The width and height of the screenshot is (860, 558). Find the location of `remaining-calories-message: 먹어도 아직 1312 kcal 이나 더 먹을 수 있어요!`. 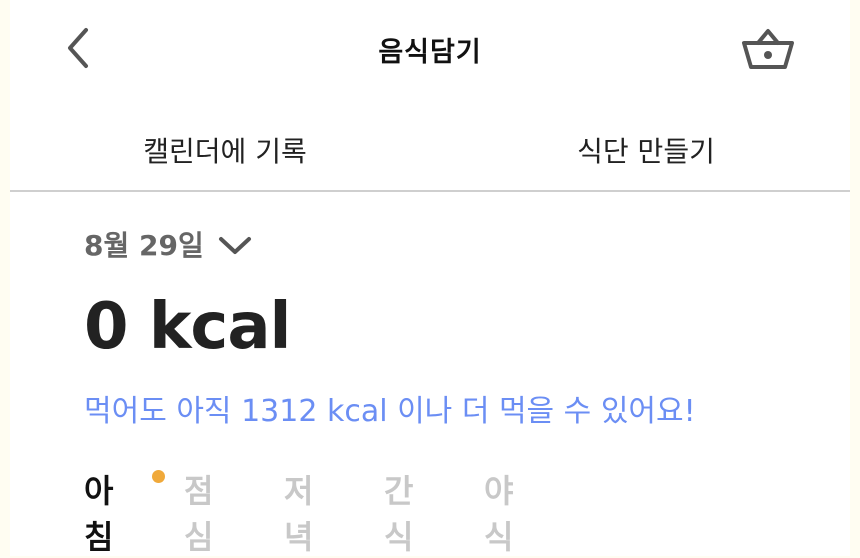

remaining-calories-message: 먹어도 아직 1312 kcal 이나 더 먹을 수 있어요! is located at coordinates (390, 411).